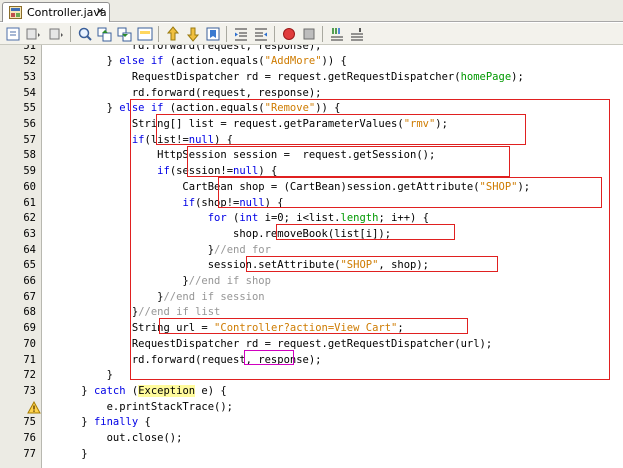  What do you see at coordinates (290, 108) in the screenshot?
I see `code-token: "Remove"` at bounding box center [290, 108].